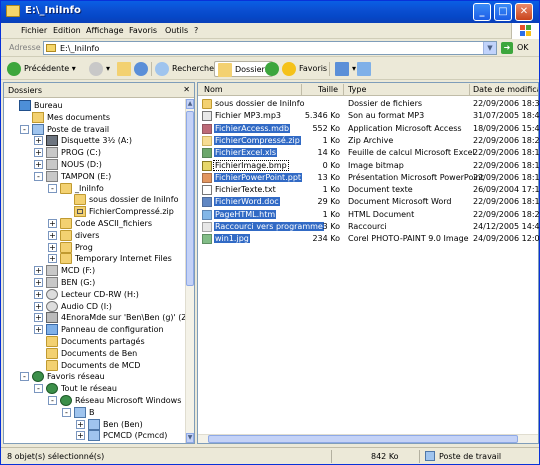 The image size is (540, 465). What do you see at coordinates (101, 365) in the screenshot?
I see `tree-item-label: Documents de MCD` at bounding box center [101, 365].